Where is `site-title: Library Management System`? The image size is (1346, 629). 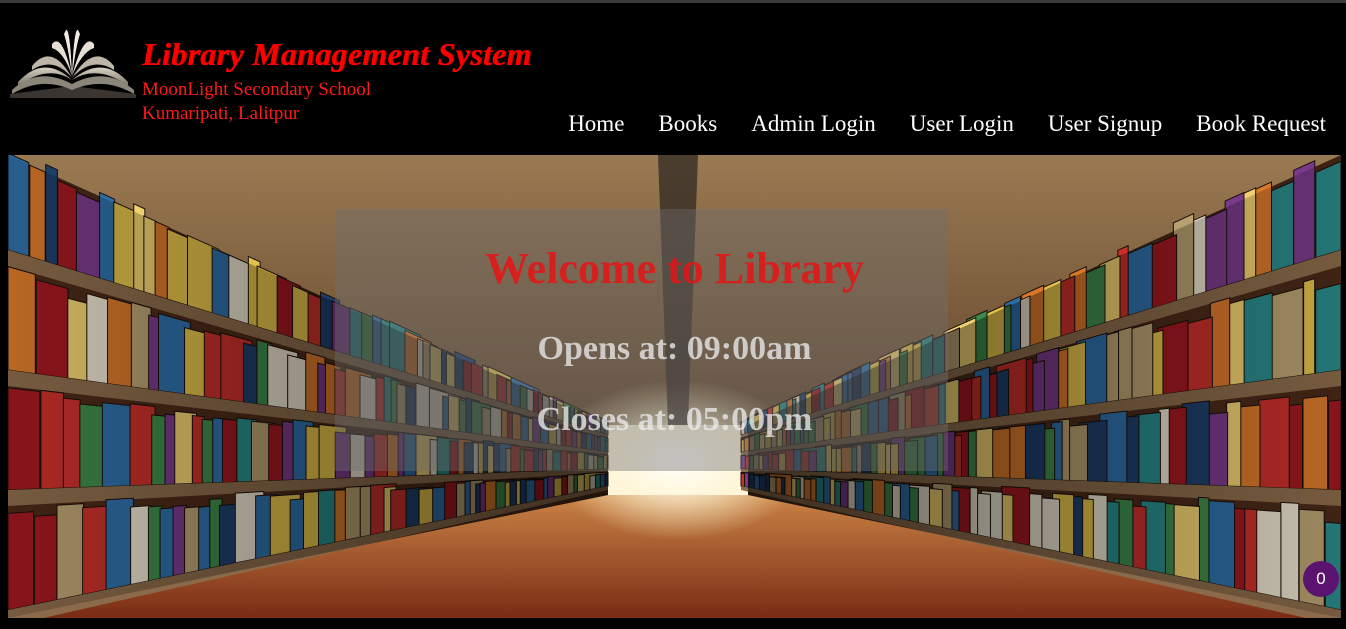 site-title: Library Management System is located at coordinates (337, 54).